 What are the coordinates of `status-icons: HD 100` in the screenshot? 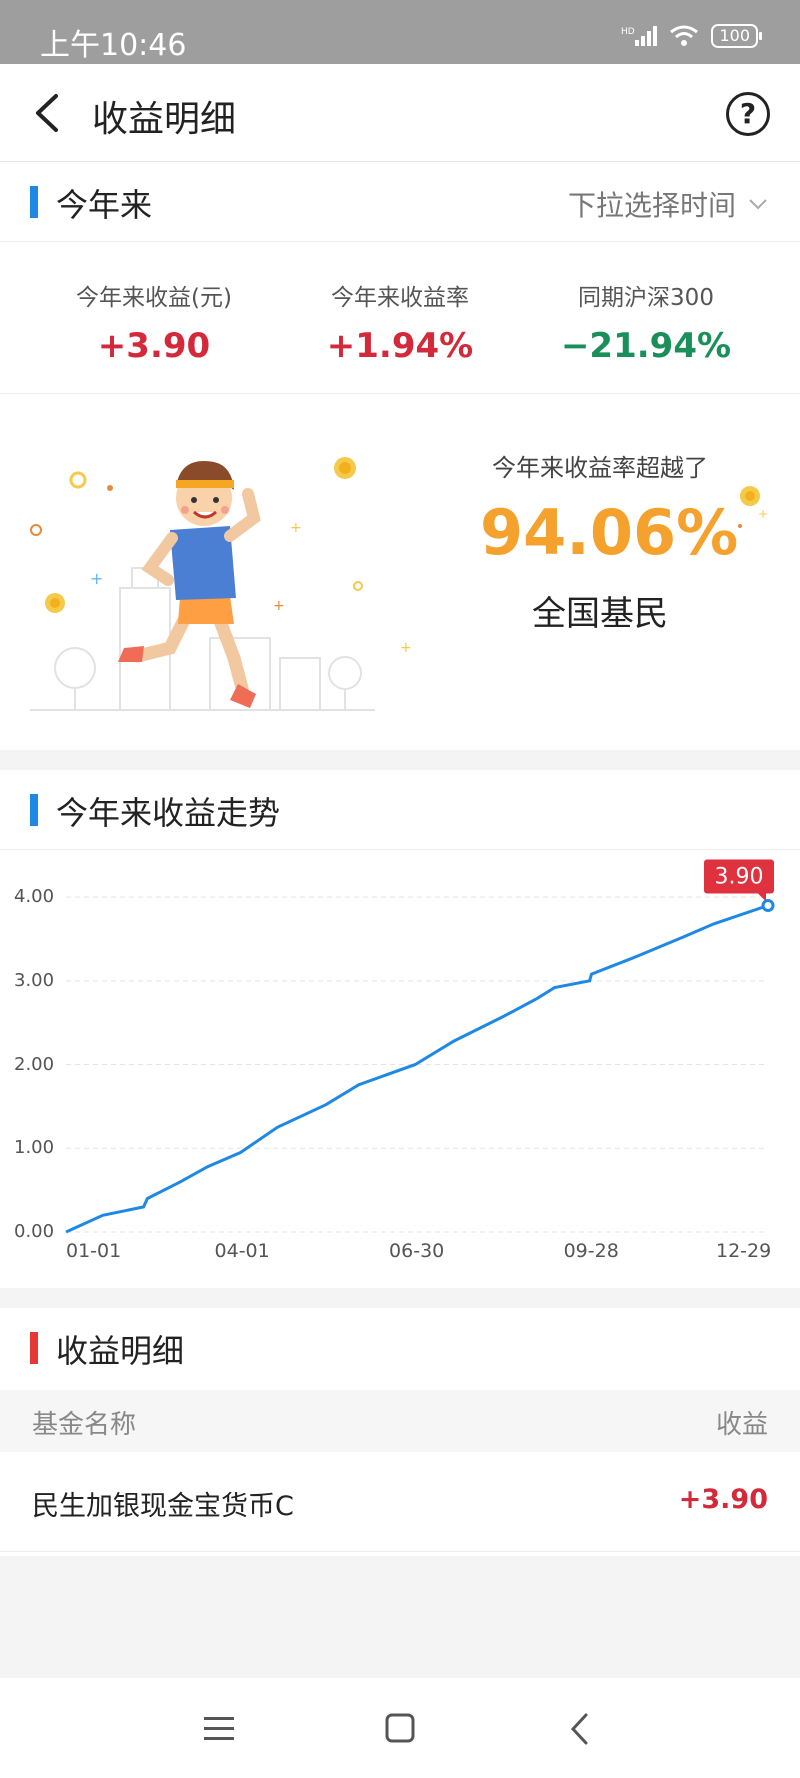 It's located at (691, 36).